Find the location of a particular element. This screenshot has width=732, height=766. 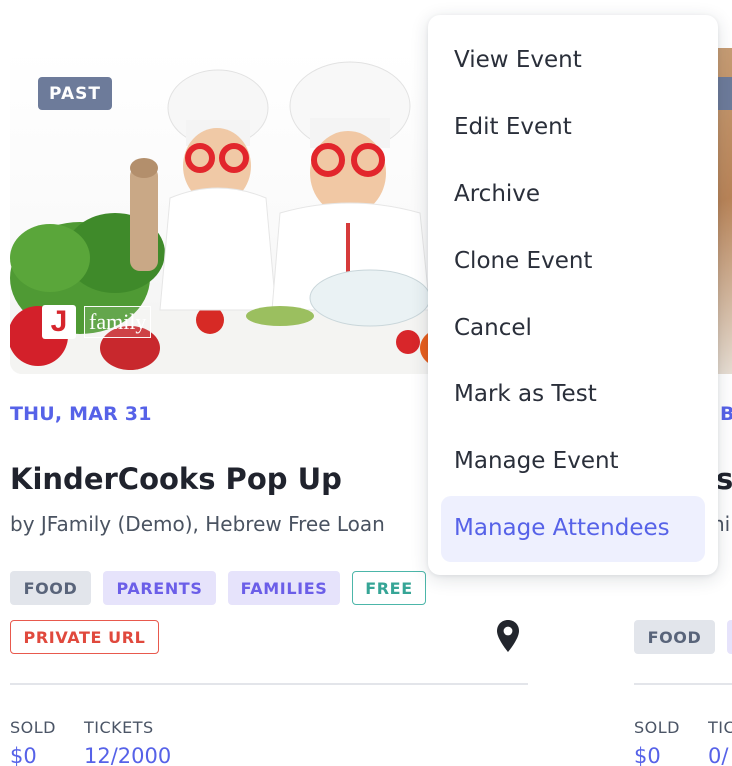

event-title: KinderCooks Pop Up is located at coordinates (176, 479).